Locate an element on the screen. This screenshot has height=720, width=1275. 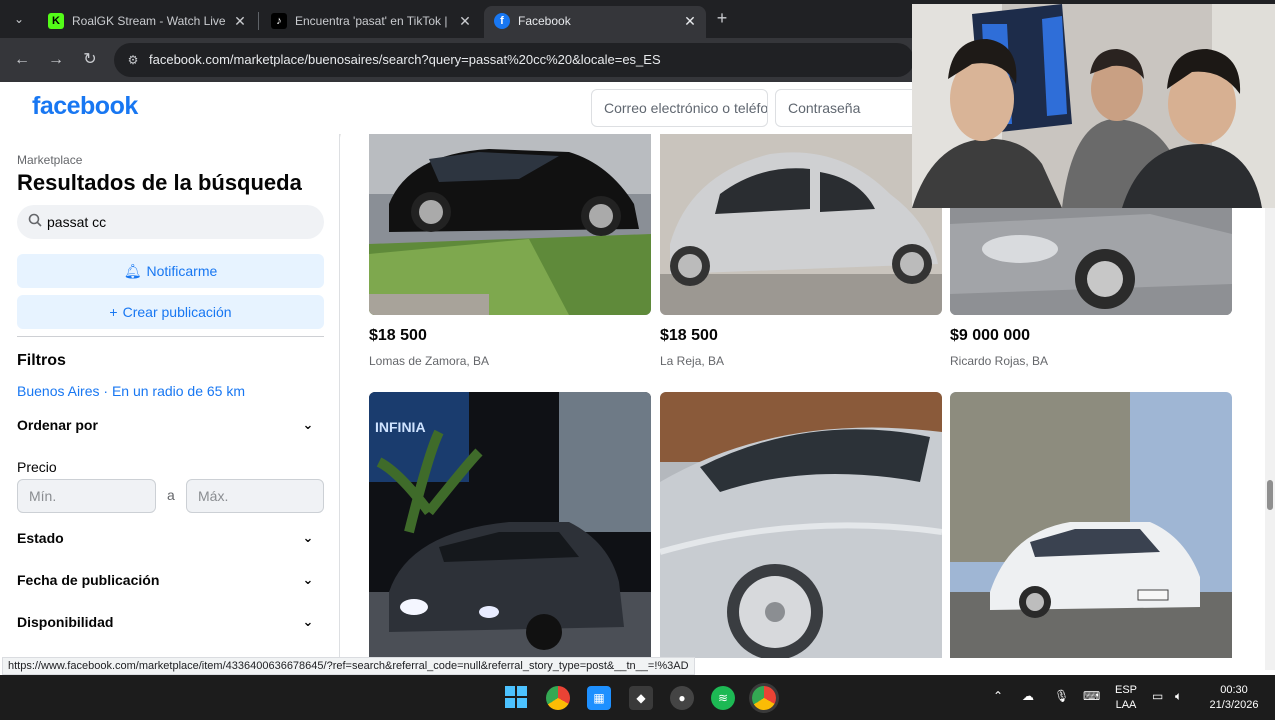
create-label: Crear publicación is located at coordinates (177, 312).